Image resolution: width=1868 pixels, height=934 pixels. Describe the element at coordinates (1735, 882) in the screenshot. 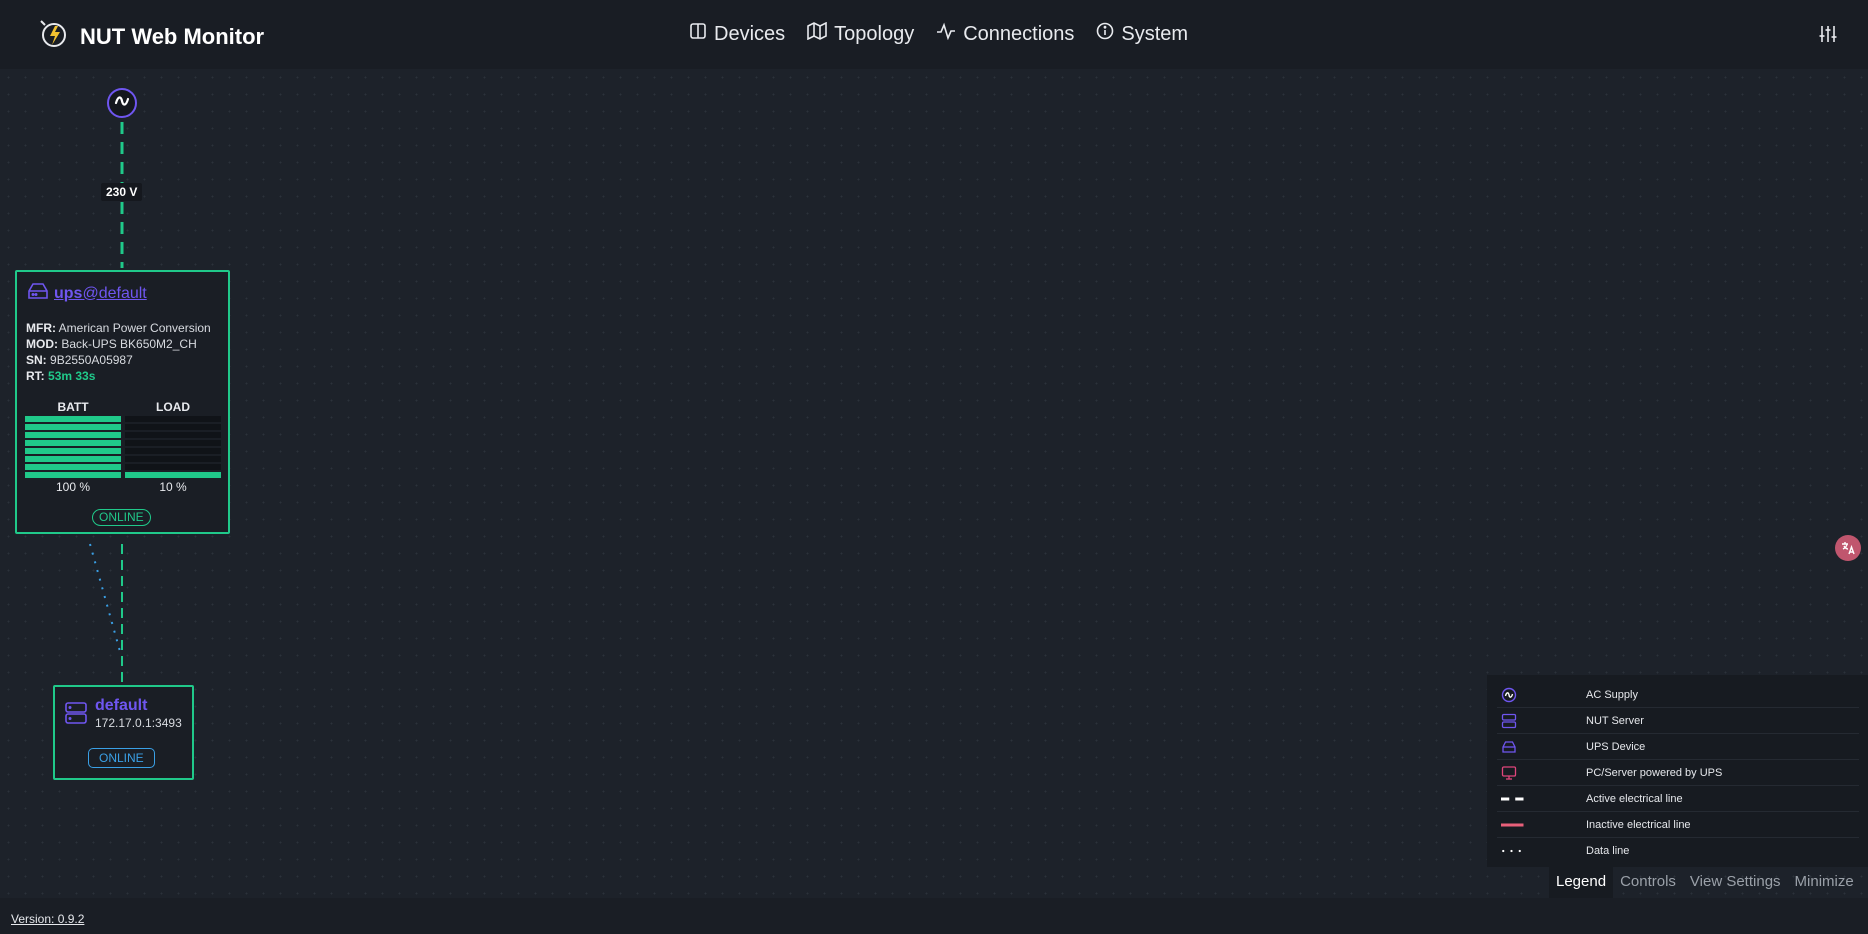

I see `tab-view-settings: View Settings` at that location.